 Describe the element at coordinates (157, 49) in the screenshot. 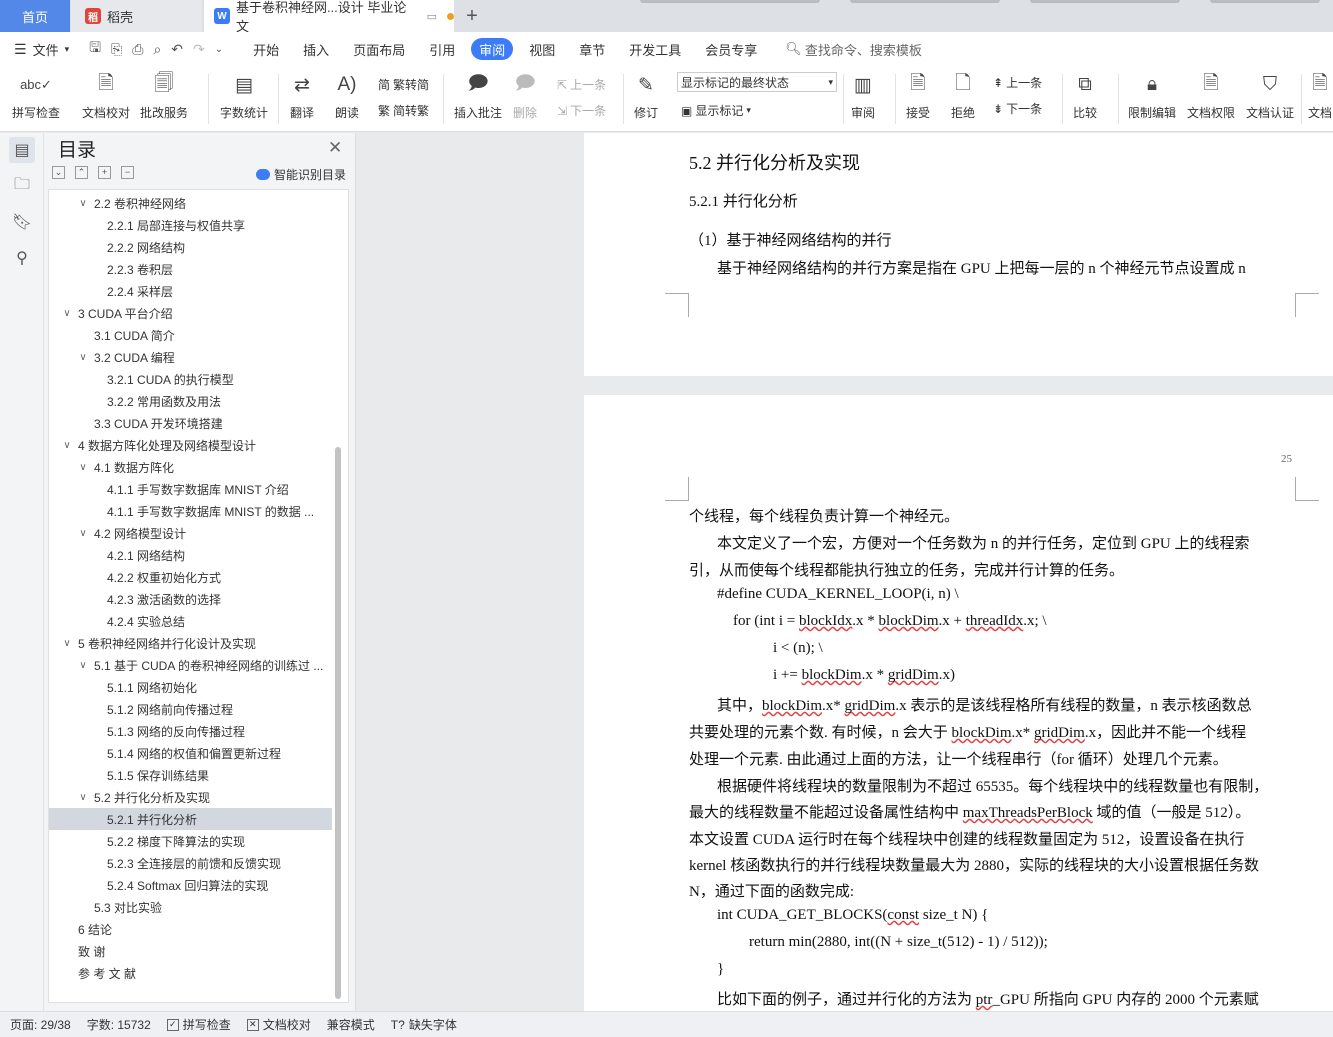

I see `print-preview-icon: ⌕` at that location.